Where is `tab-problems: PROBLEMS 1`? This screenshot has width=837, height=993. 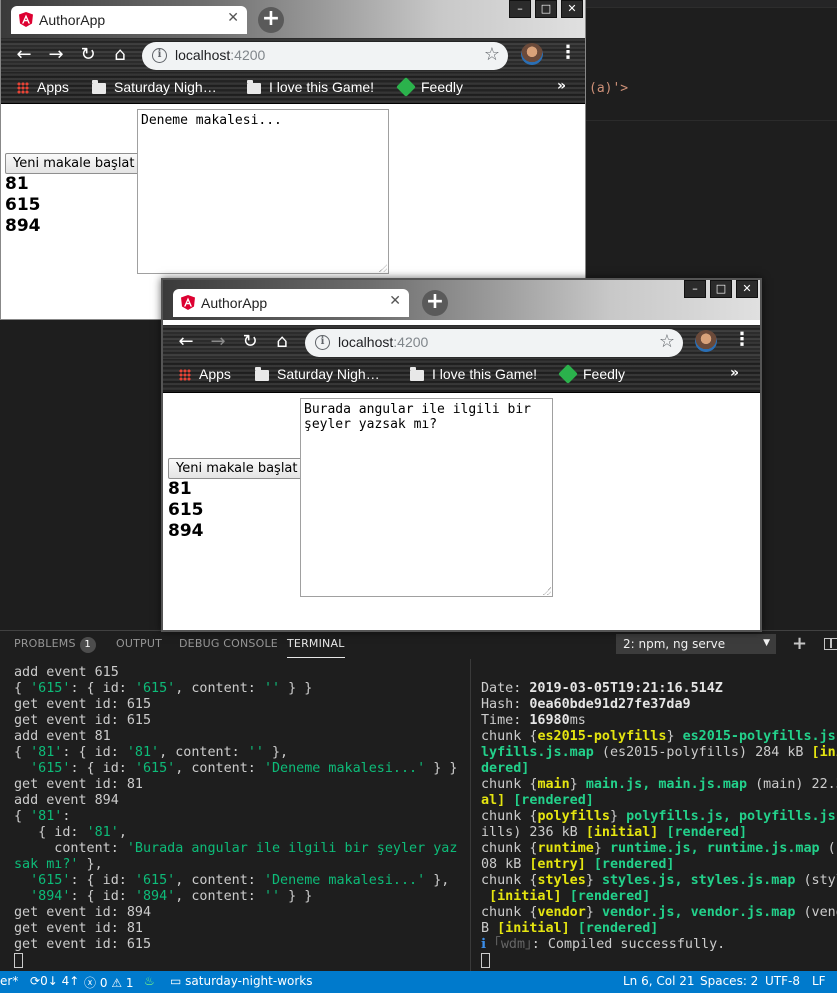 tab-problems: PROBLEMS 1 is located at coordinates (55, 645).